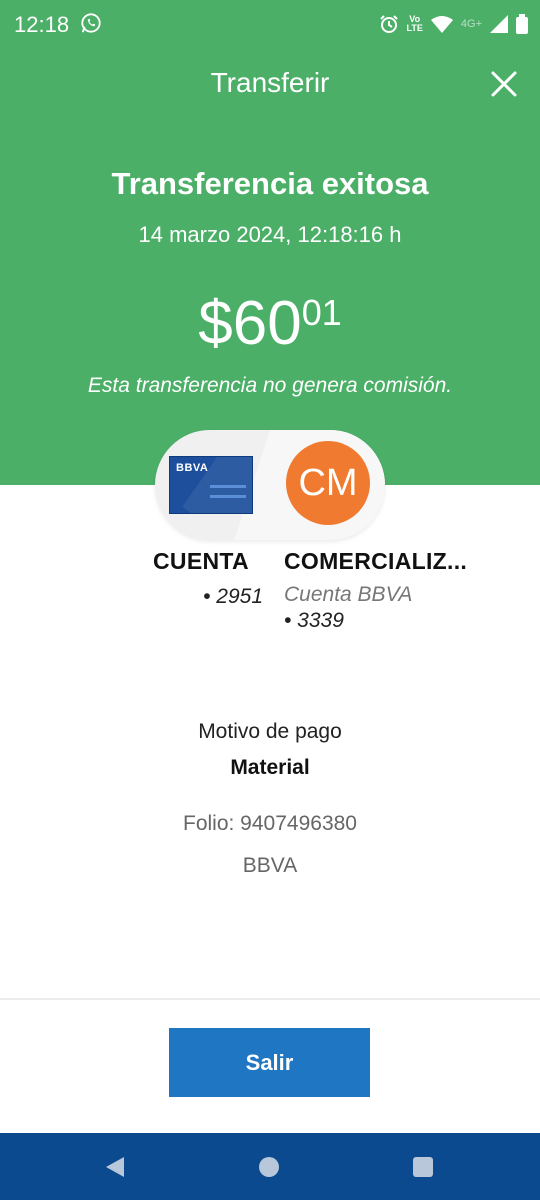  I want to click on success-headline: Transferencia exitosa, so click(270, 183).